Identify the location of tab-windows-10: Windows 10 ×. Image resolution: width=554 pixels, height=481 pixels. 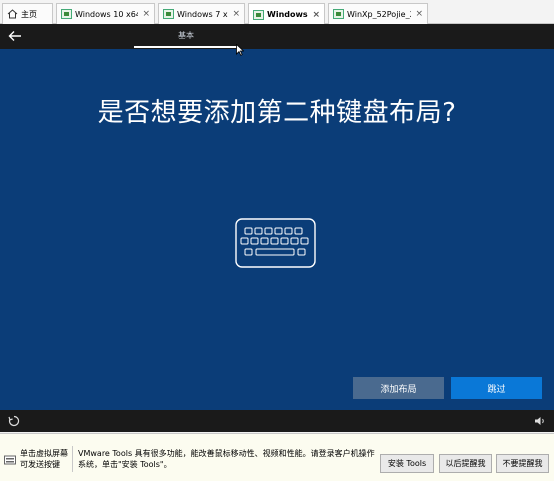
(286, 14).